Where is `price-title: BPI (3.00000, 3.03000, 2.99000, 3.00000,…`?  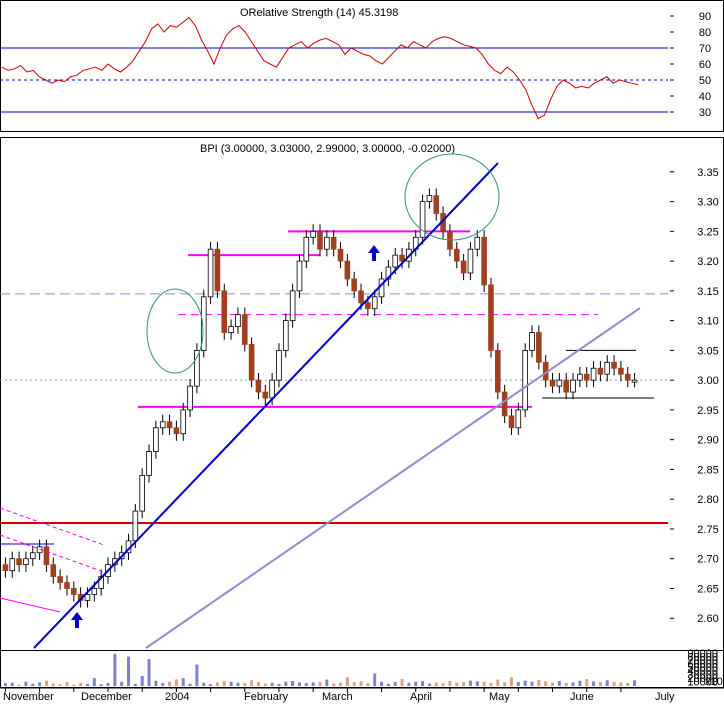
price-title: BPI (3.00000, 3.03000, 2.99000, 3.00000,… is located at coordinates (327, 149).